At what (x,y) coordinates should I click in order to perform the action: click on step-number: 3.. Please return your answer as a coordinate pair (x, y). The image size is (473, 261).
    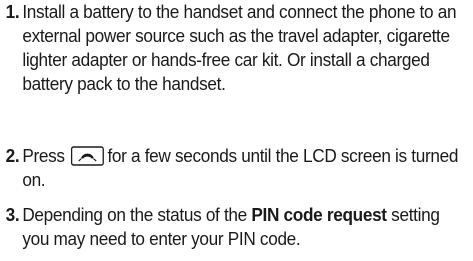
    Looking at the image, I should click on (12, 214).